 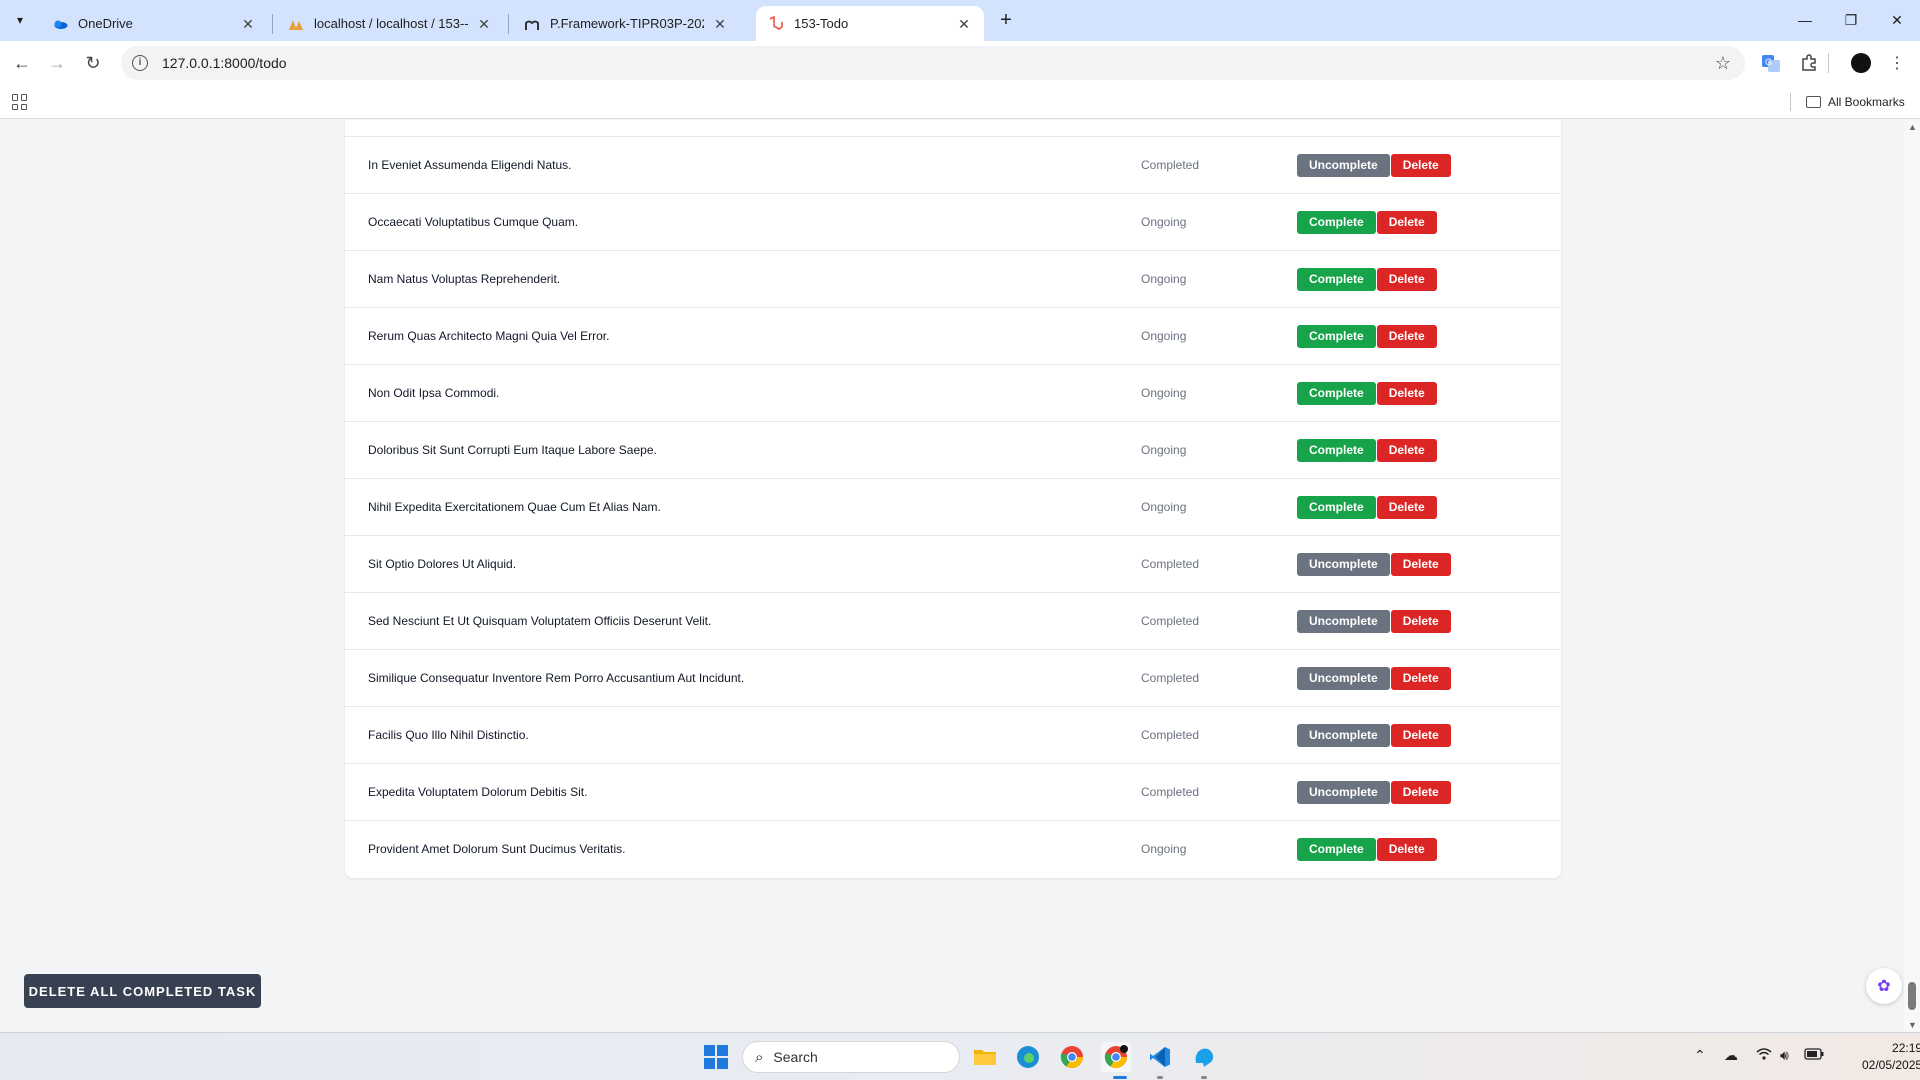 I want to click on onedrive-tray-icon: ☁, so click(x=1731, y=1055).